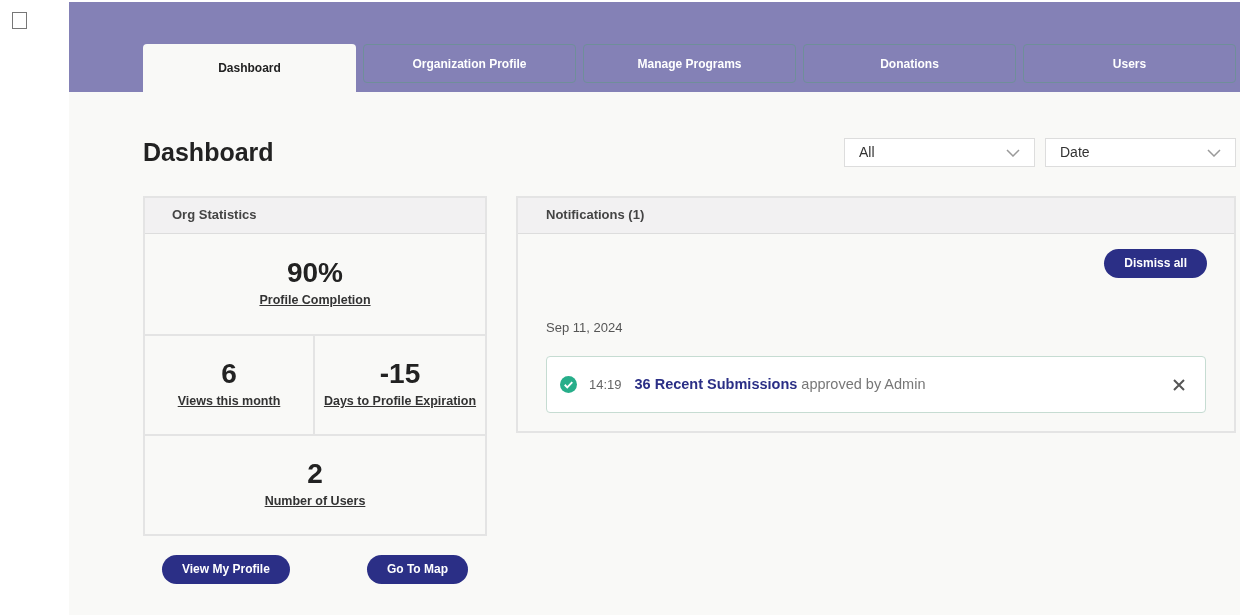 This screenshot has width=1240, height=615. Describe the element at coordinates (400, 374) in the screenshot. I see `stat-value: -15` at that location.